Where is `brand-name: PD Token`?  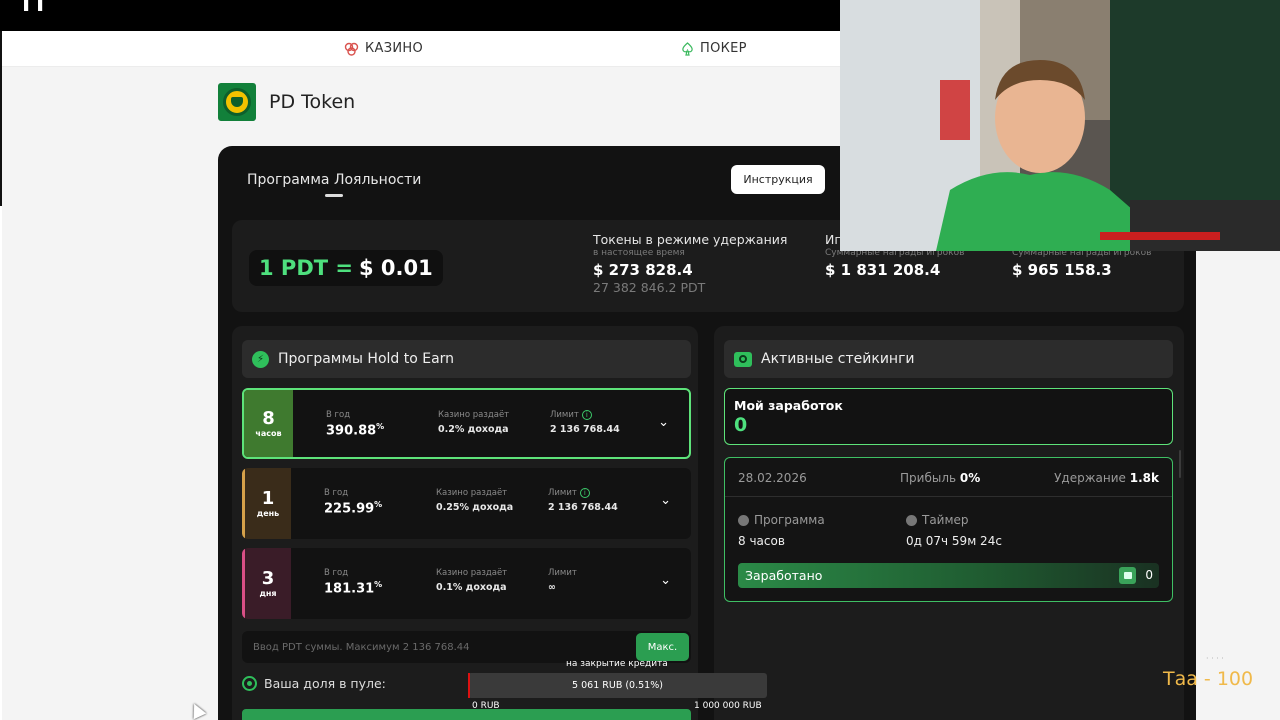
brand-name: PD Token is located at coordinates (312, 102).